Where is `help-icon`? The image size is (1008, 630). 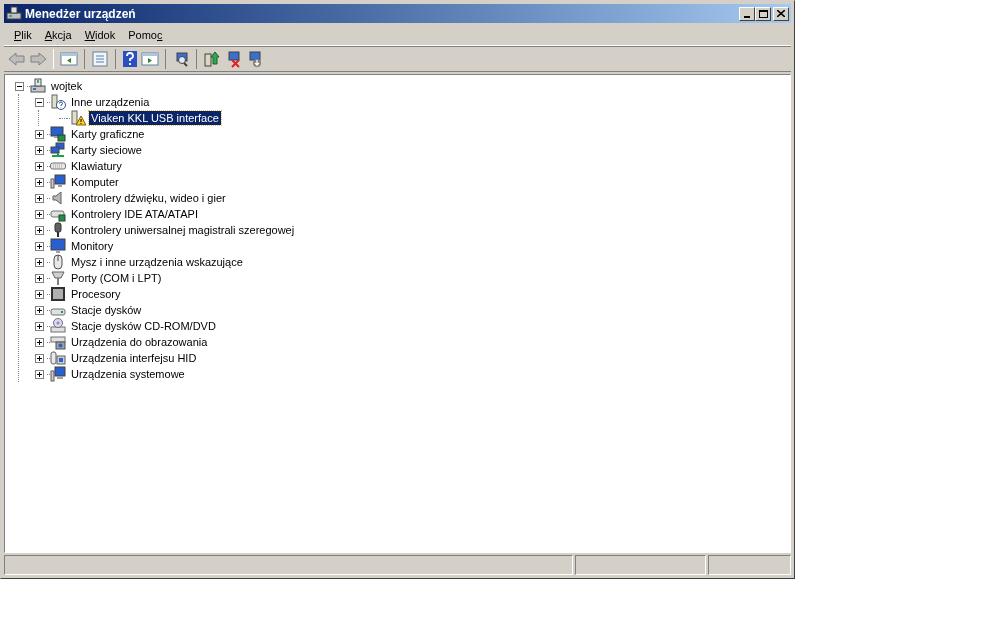
help-icon is located at coordinates (130, 59).